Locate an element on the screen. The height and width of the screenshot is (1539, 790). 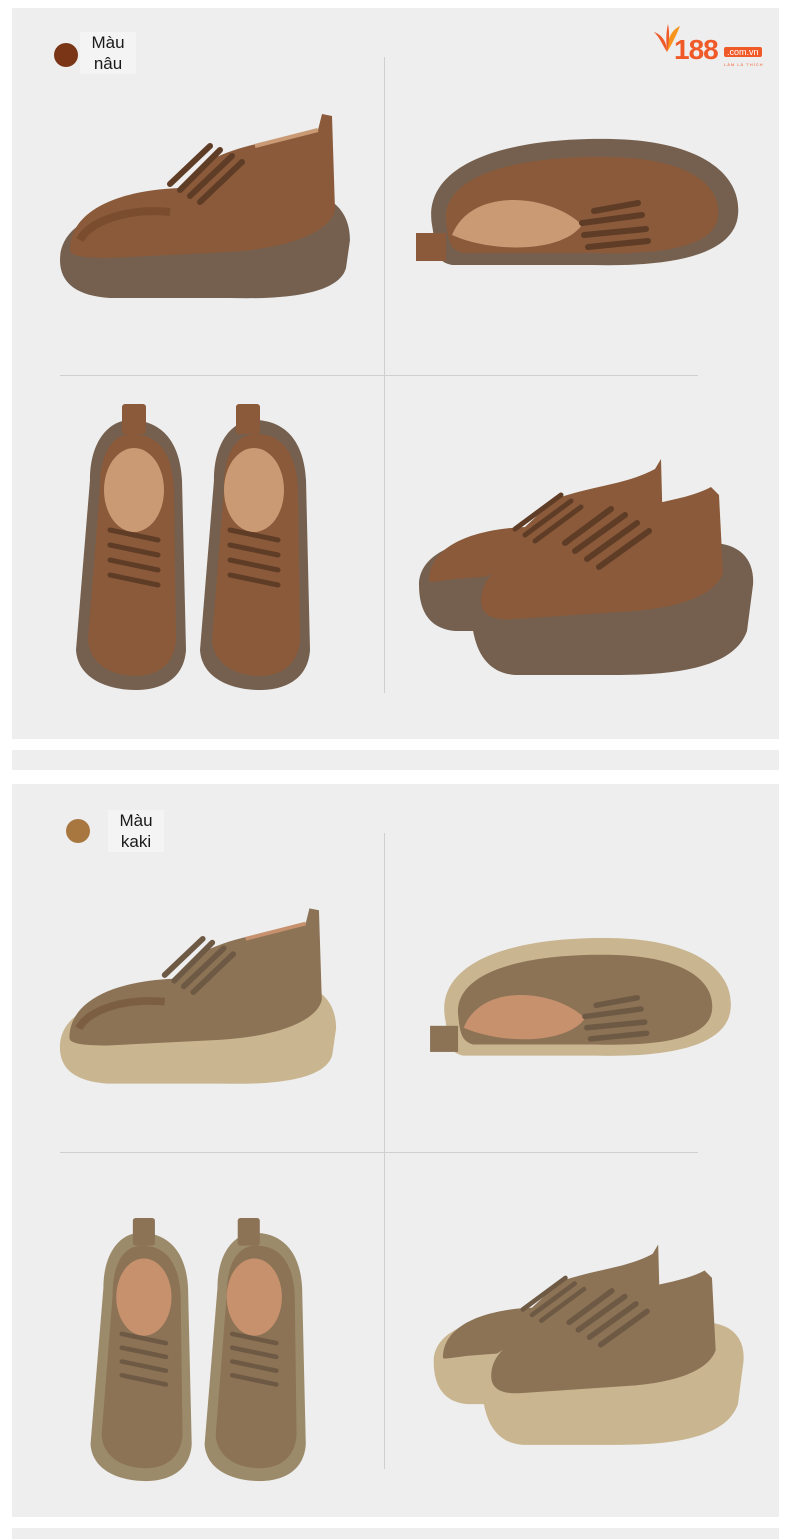
section-divider-bottom is located at coordinates (395, 1533).